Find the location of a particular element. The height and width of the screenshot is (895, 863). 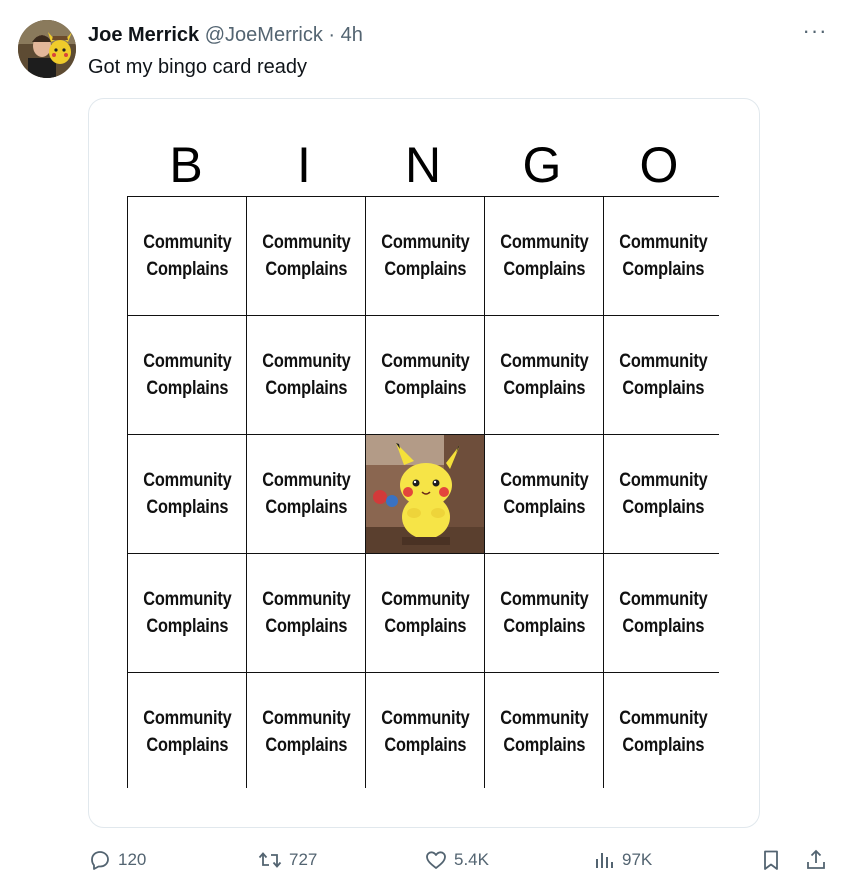

reply-count: 120 is located at coordinates (132, 859).